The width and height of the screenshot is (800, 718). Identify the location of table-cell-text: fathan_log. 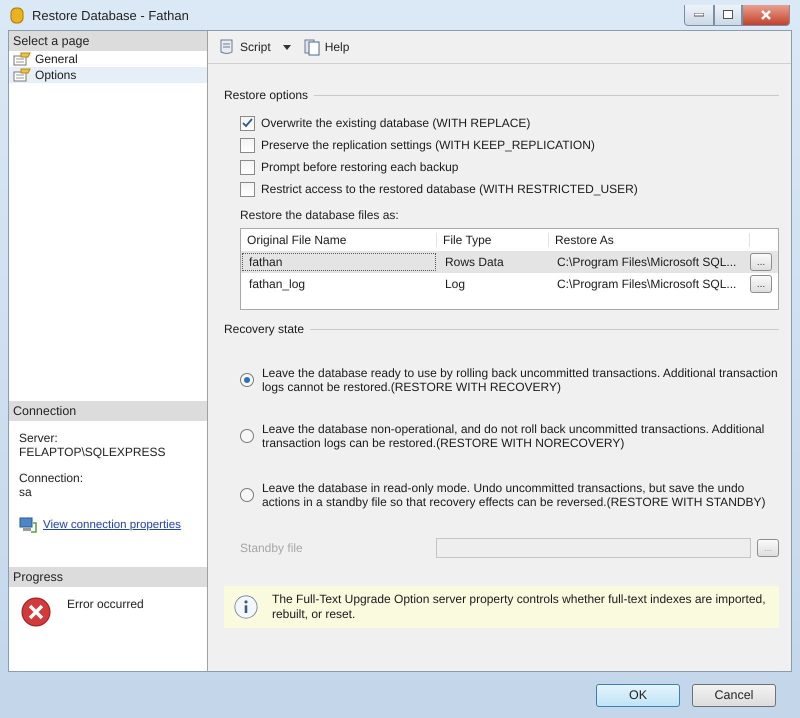
(277, 284).